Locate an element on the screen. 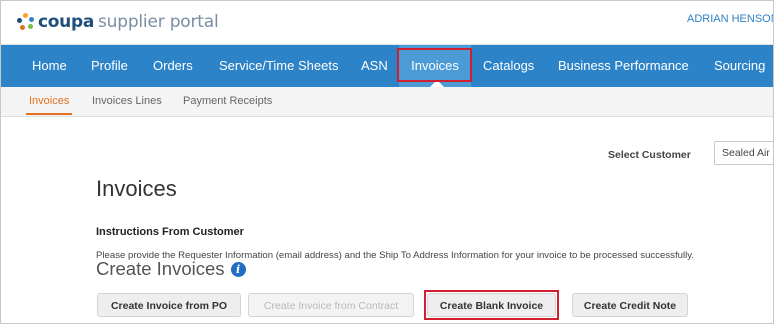 The image size is (774, 324). info-icon: i is located at coordinates (238, 269).